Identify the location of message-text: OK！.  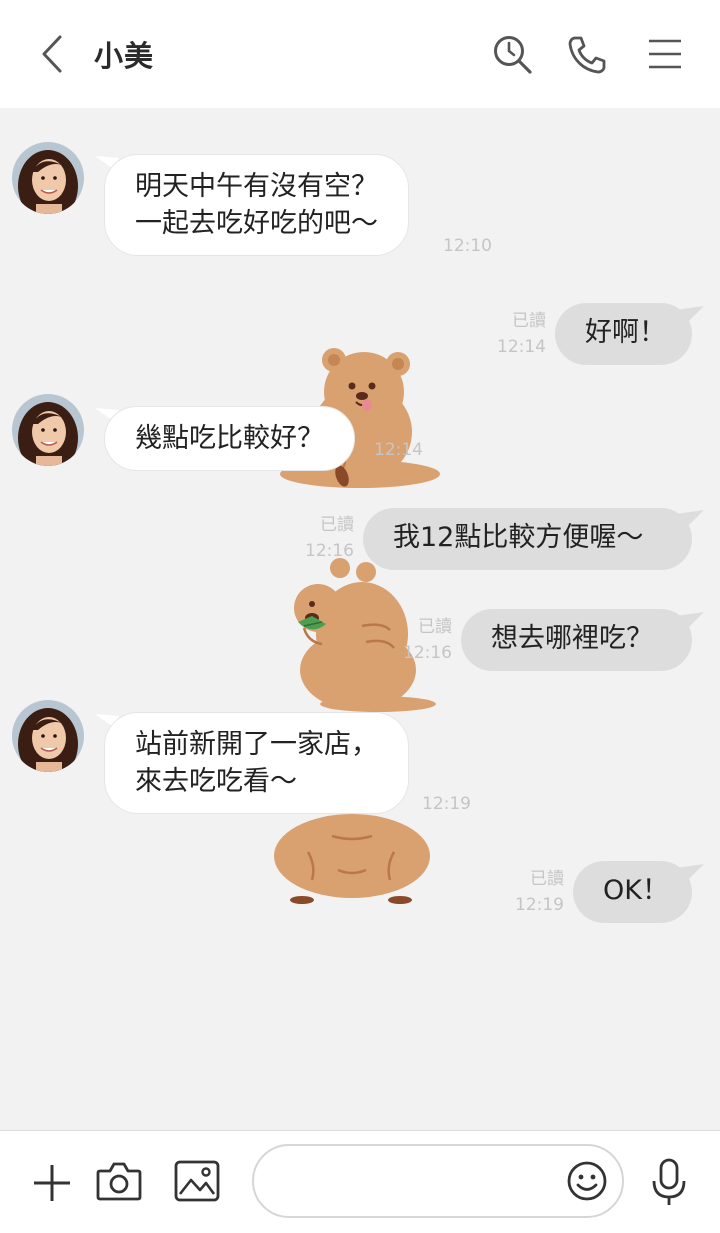
(636, 890).